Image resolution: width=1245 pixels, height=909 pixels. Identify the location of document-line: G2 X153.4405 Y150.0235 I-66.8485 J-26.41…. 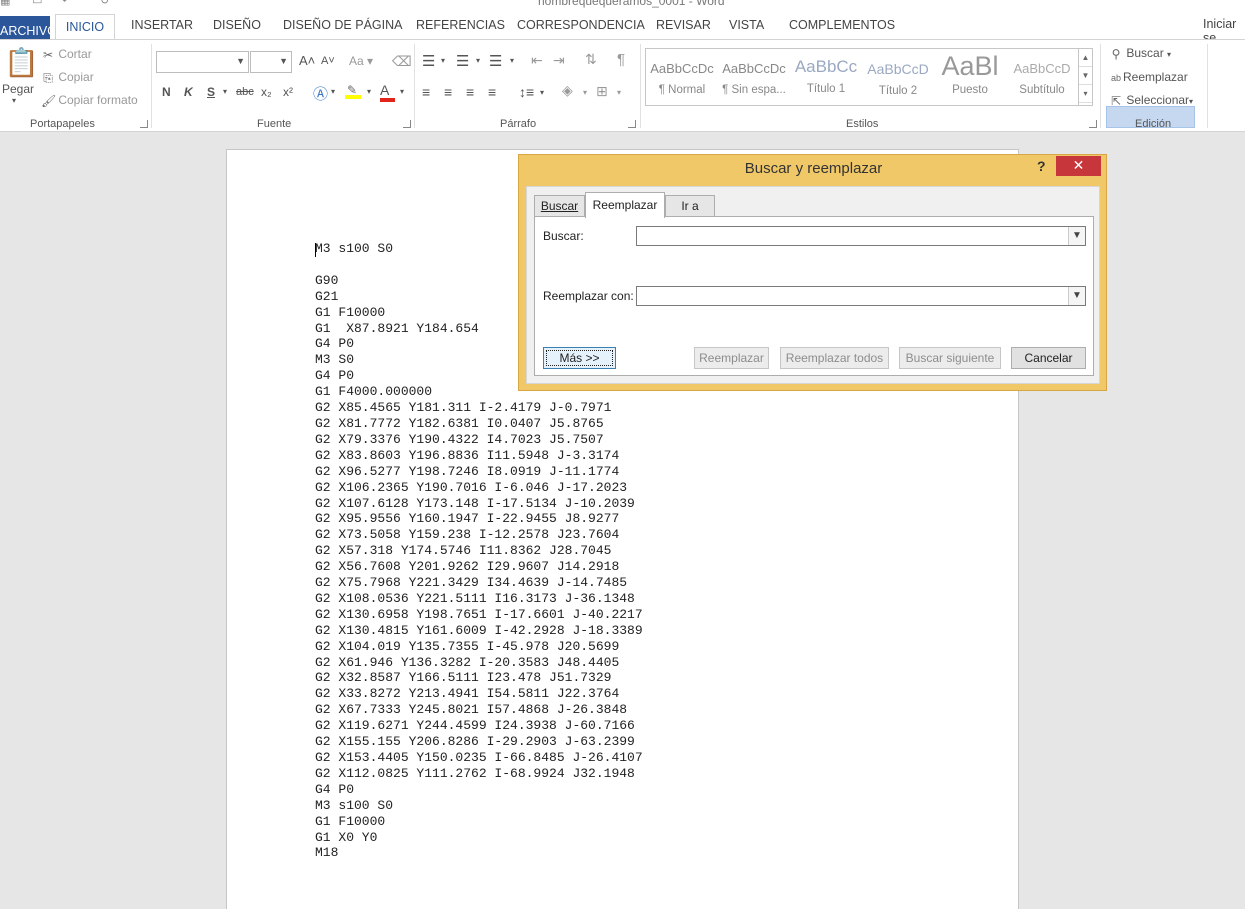
(479, 758).